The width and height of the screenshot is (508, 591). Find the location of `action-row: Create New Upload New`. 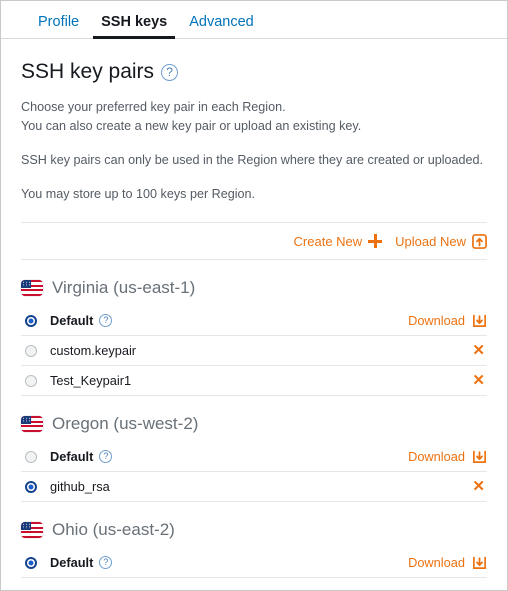

action-row: Create New Upload New is located at coordinates (254, 241).